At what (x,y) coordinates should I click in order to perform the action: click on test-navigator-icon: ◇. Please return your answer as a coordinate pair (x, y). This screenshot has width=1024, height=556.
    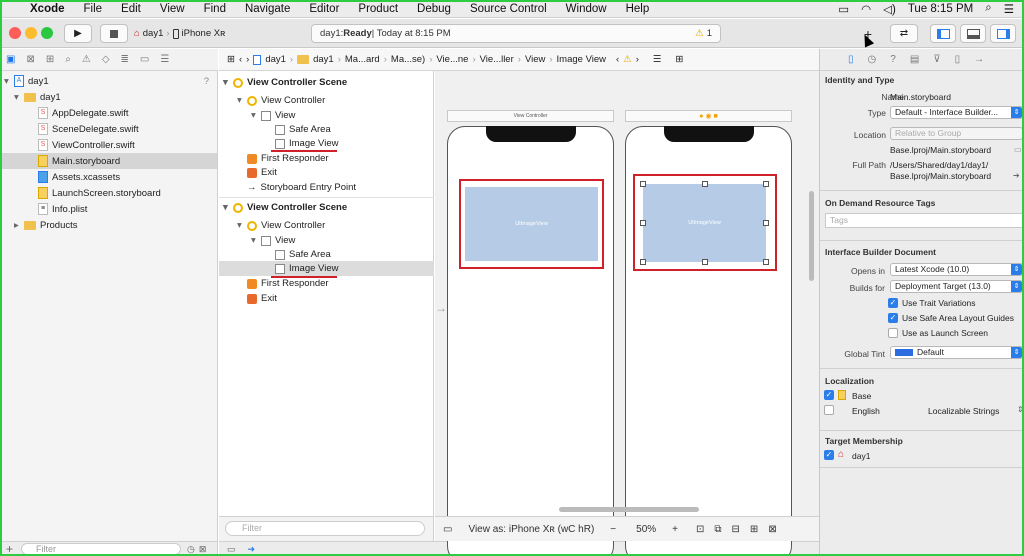
    Looking at the image, I should click on (106, 59).